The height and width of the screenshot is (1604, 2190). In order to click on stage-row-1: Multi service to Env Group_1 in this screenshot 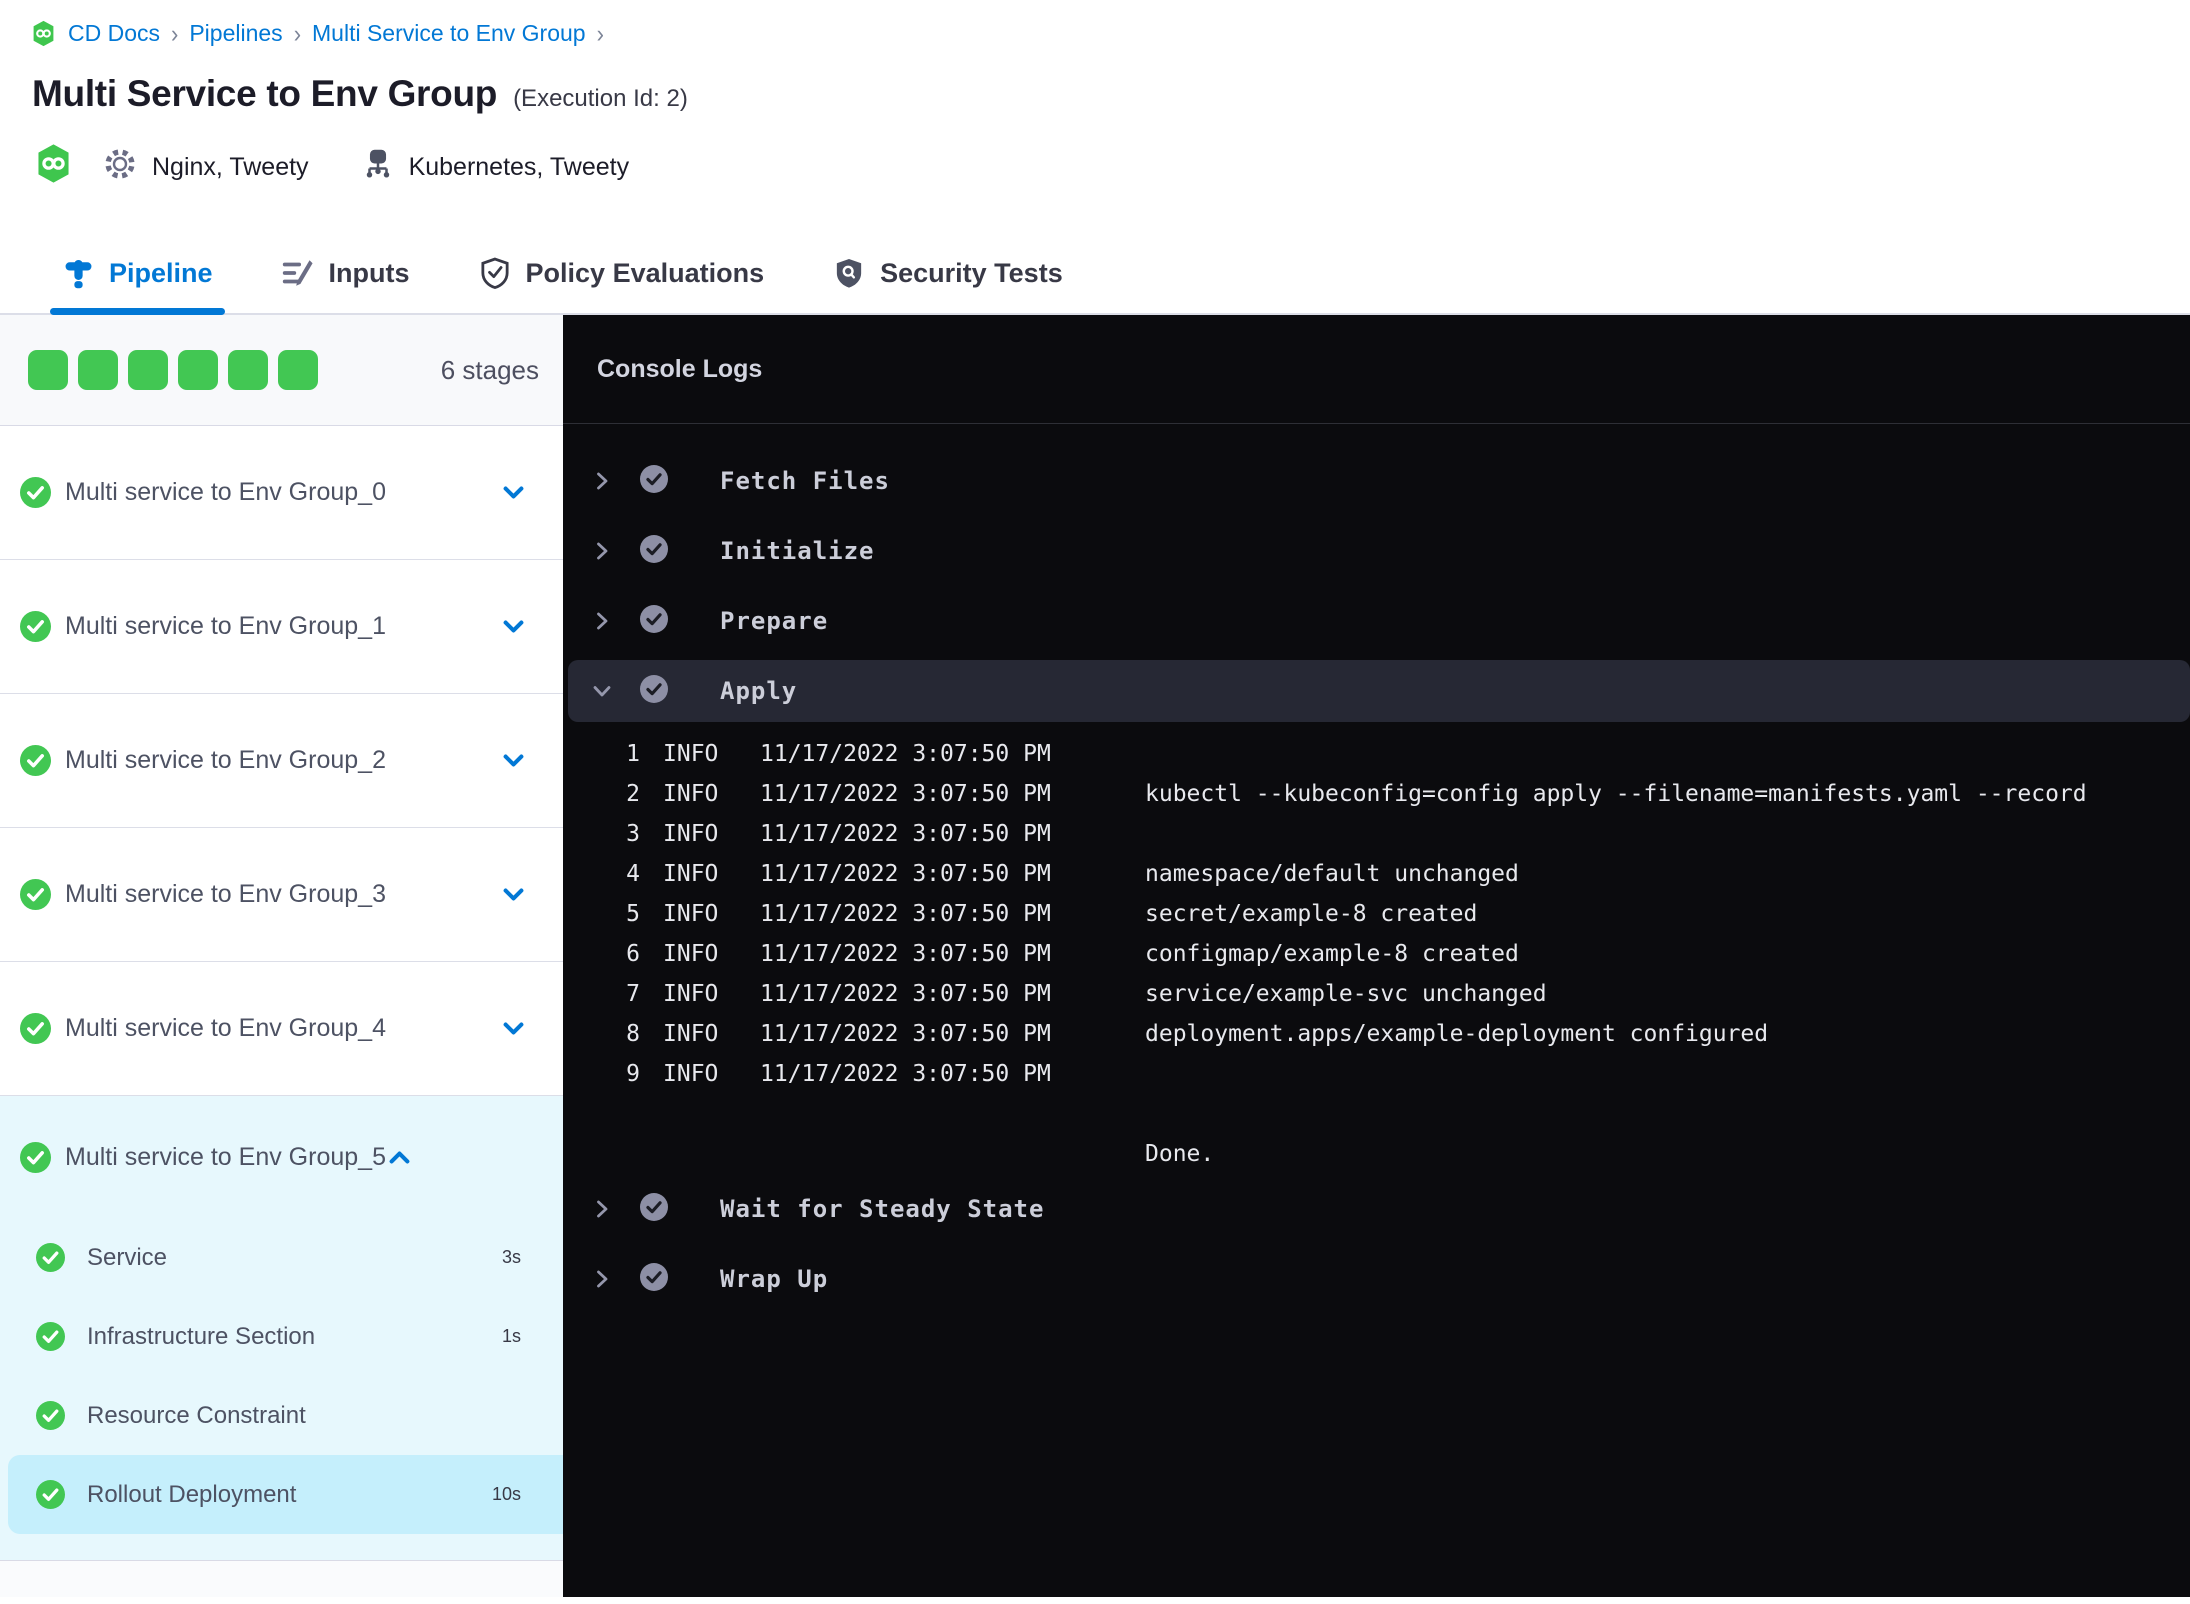, I will do `click(281, 627)`.